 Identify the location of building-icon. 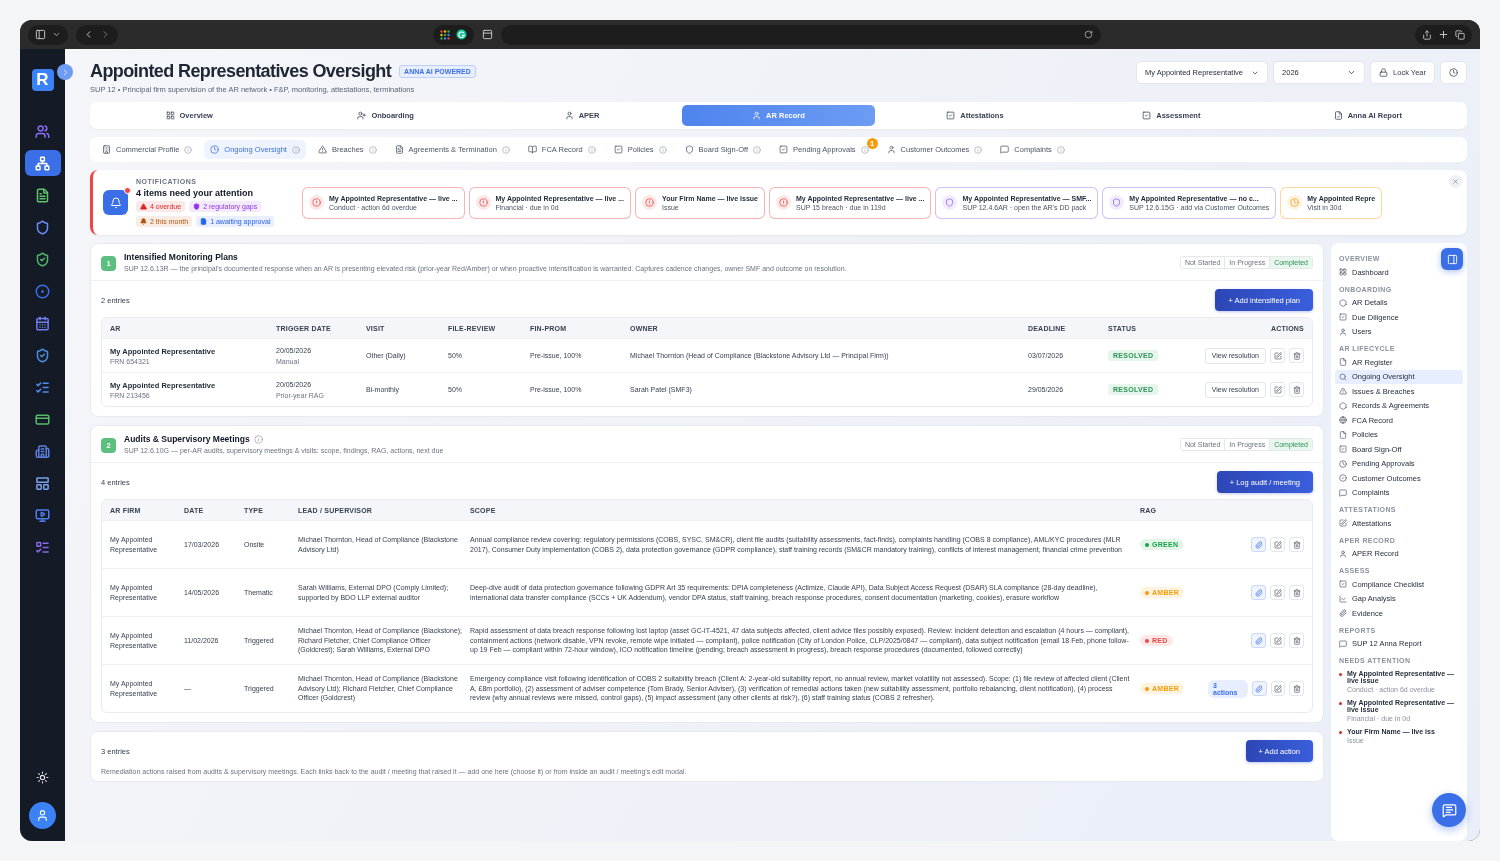
(106, 149).